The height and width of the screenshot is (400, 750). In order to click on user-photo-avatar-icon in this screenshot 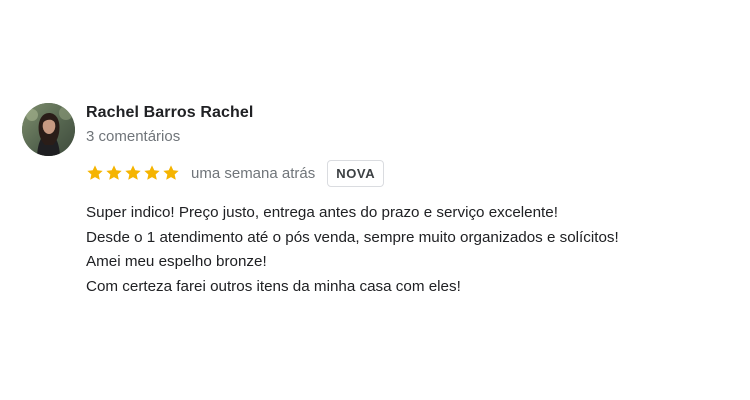, I will do `click(48, 129)`.